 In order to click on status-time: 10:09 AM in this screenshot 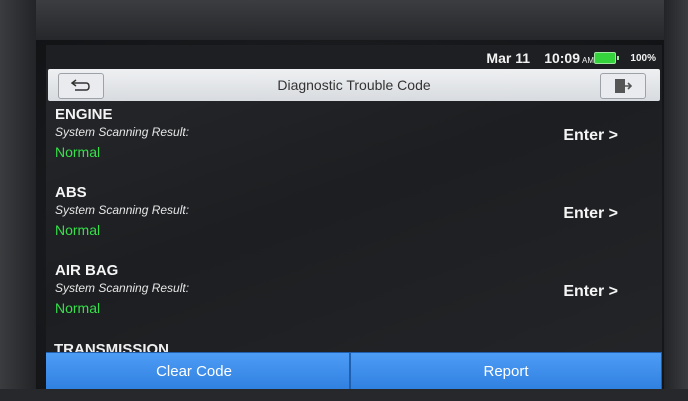, I will do `click(569, 58)`.